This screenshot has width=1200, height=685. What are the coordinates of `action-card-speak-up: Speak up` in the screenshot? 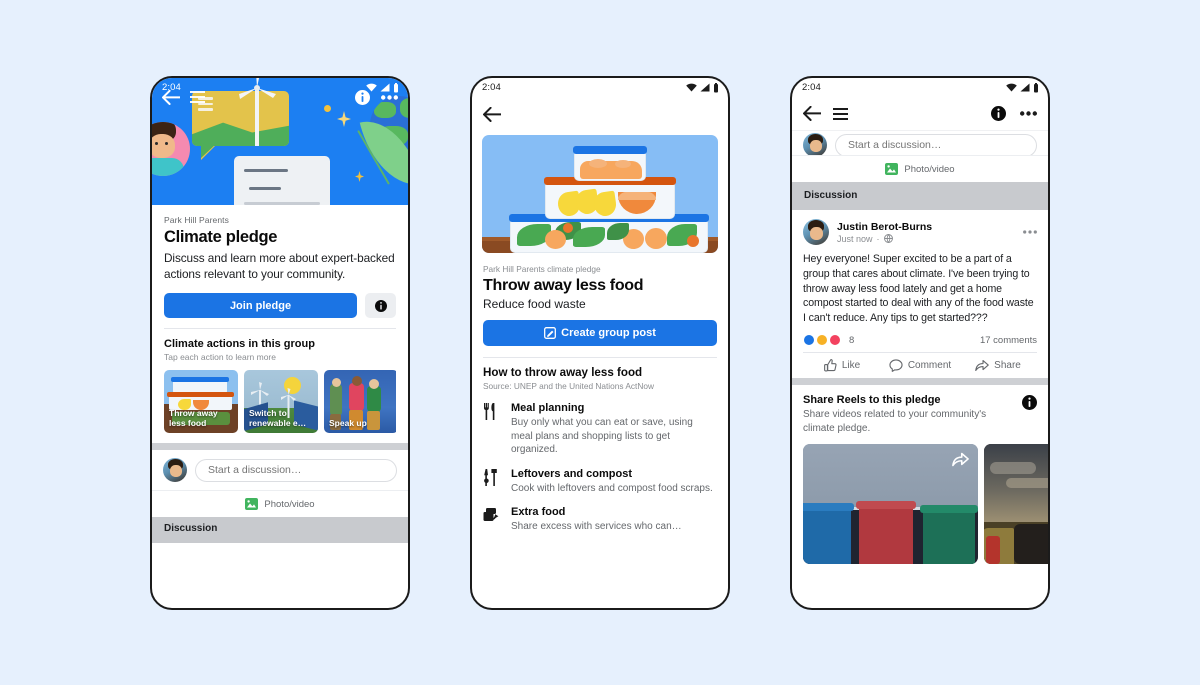 It's located at (360, 402).